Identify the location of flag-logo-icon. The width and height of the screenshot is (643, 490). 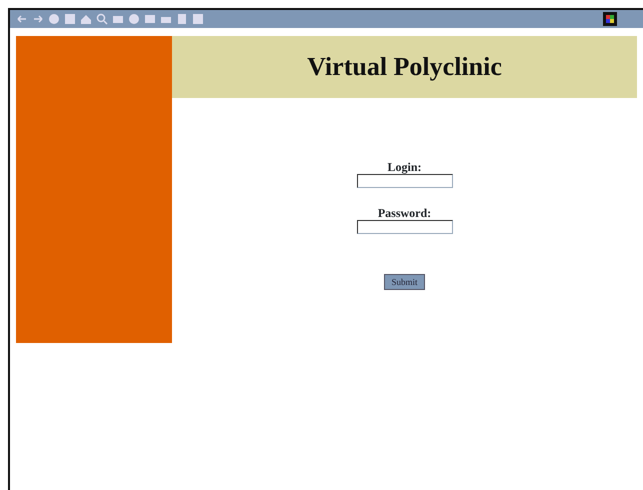
(610, 19).